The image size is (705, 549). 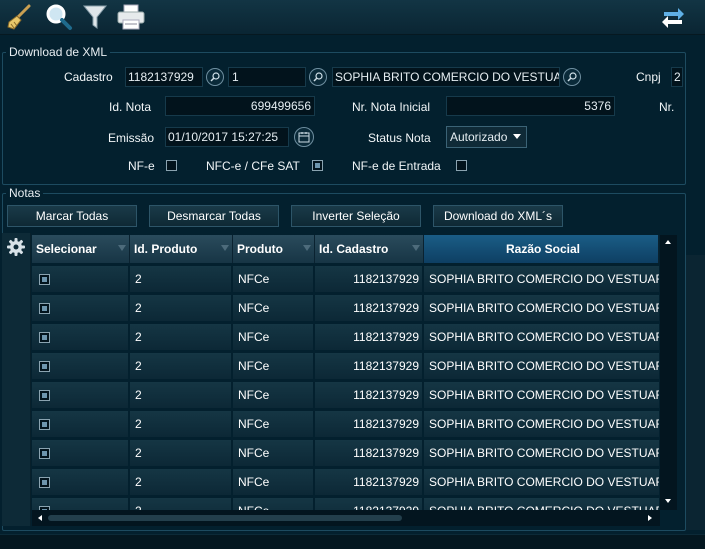 What do you see at coordinates (668, 242) in the screenshot?
I see `scroll-up-icon` at bounding box center [668, 242].